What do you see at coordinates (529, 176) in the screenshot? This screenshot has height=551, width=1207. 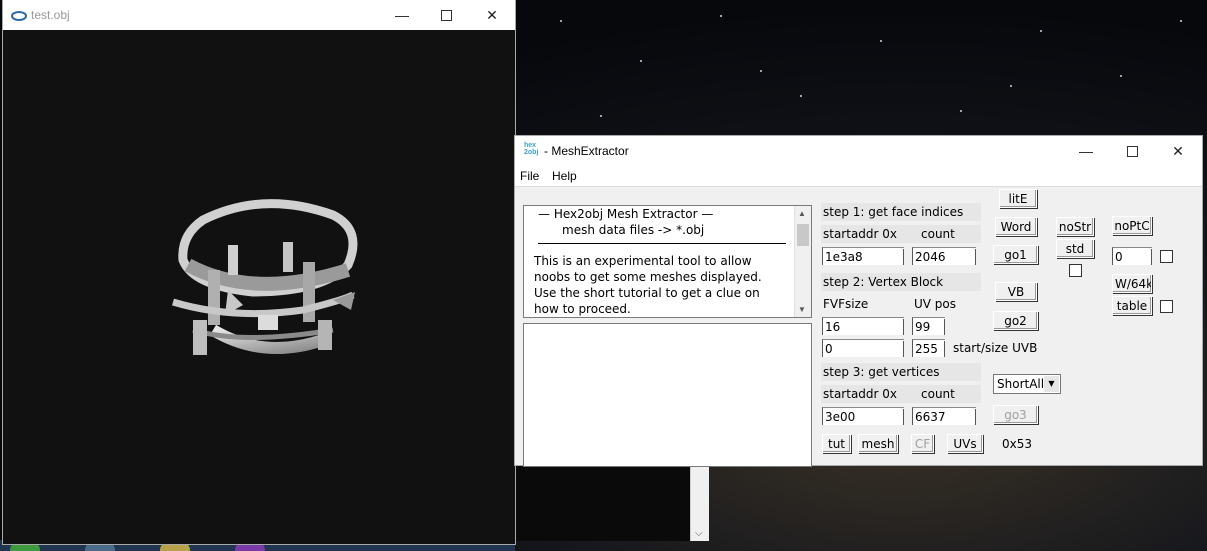 I see `menu-file: File` at bounding box center [529, 176].